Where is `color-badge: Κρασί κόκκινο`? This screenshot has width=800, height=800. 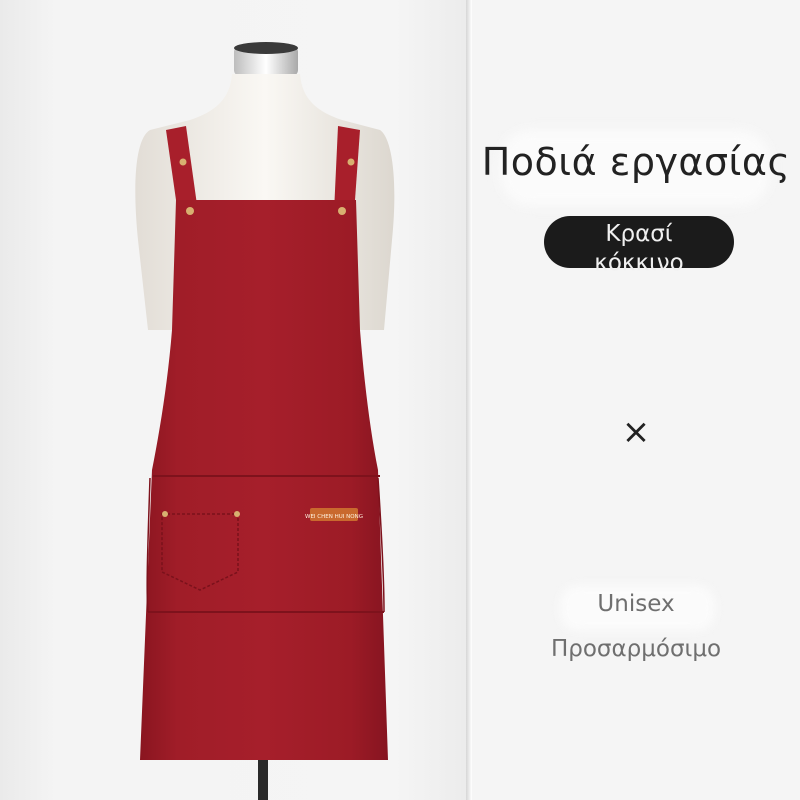 color-badge: Κρασί κόκκινο is located at coordinates (639, 246).